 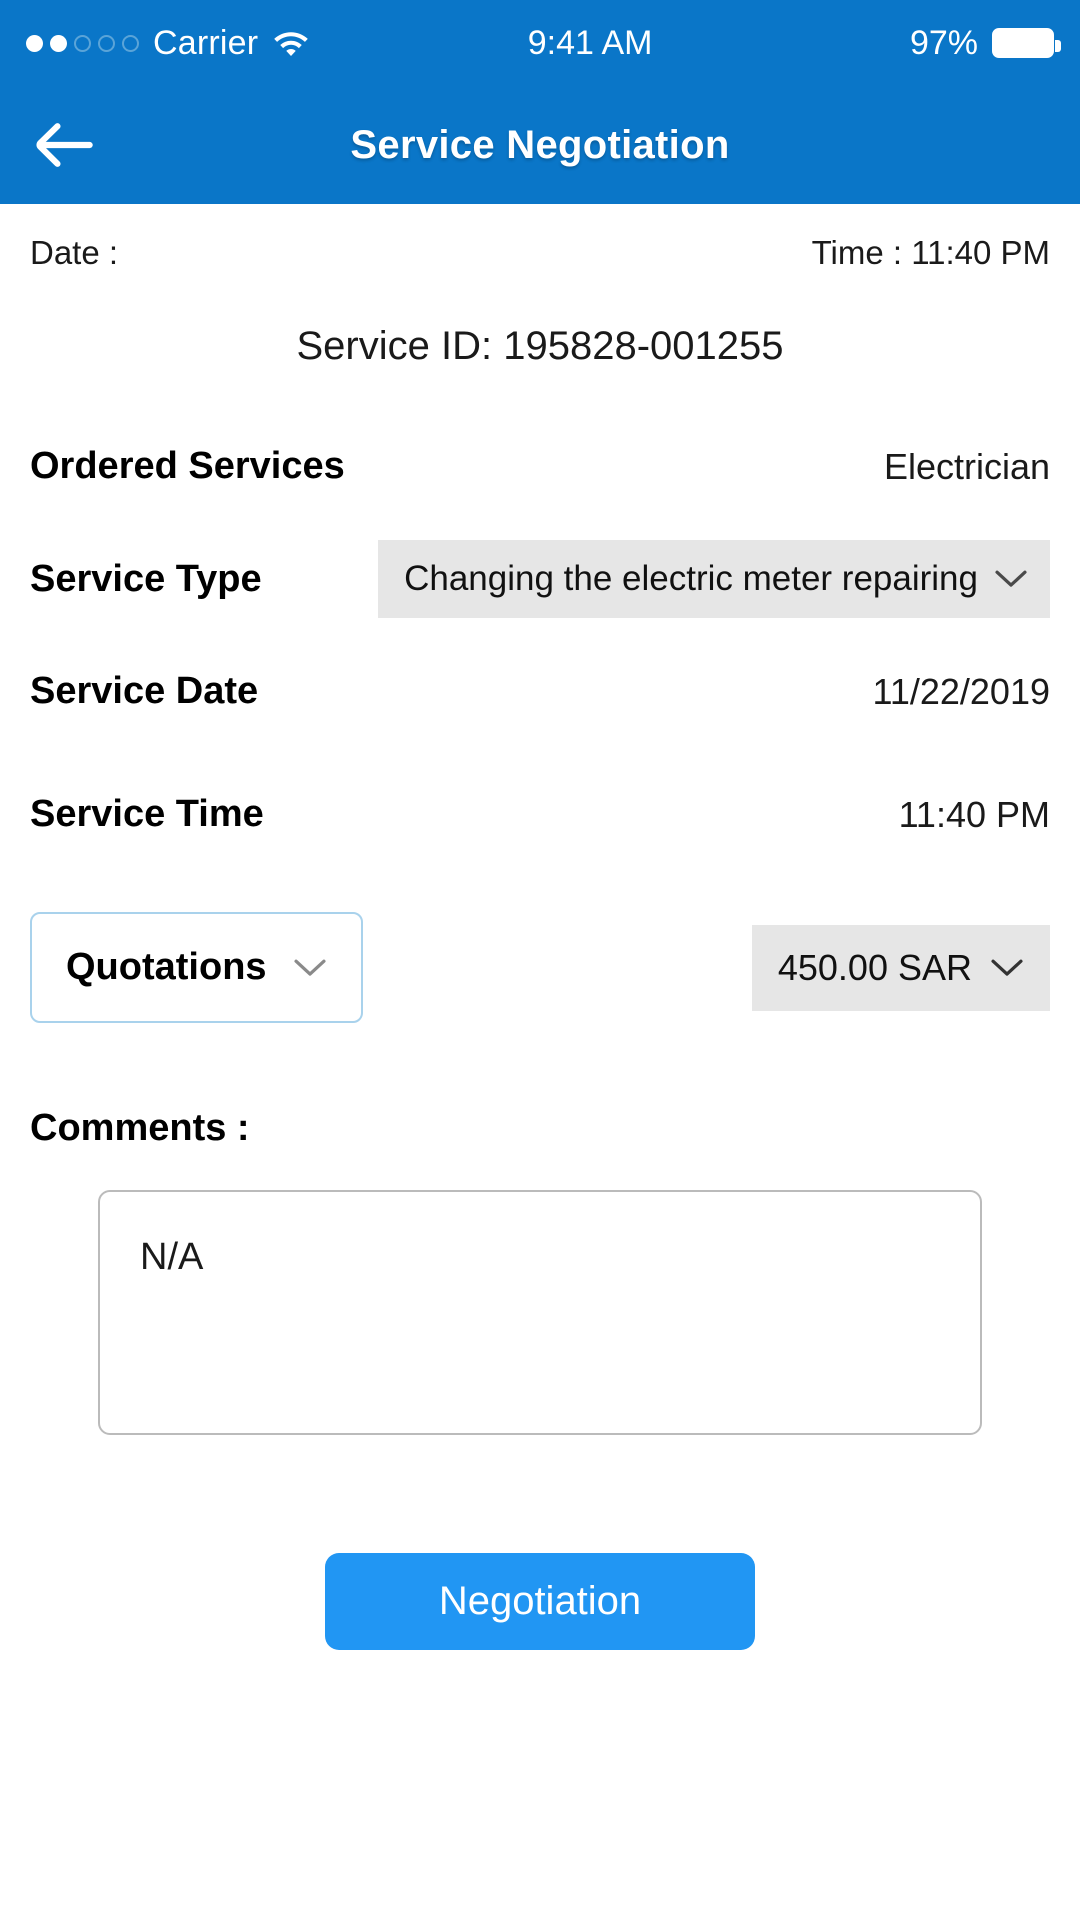 What do you see at coordinates (985, 43) in the screenshot?
I see `status-bar-right: 97%` at bounding box center [985, 43].